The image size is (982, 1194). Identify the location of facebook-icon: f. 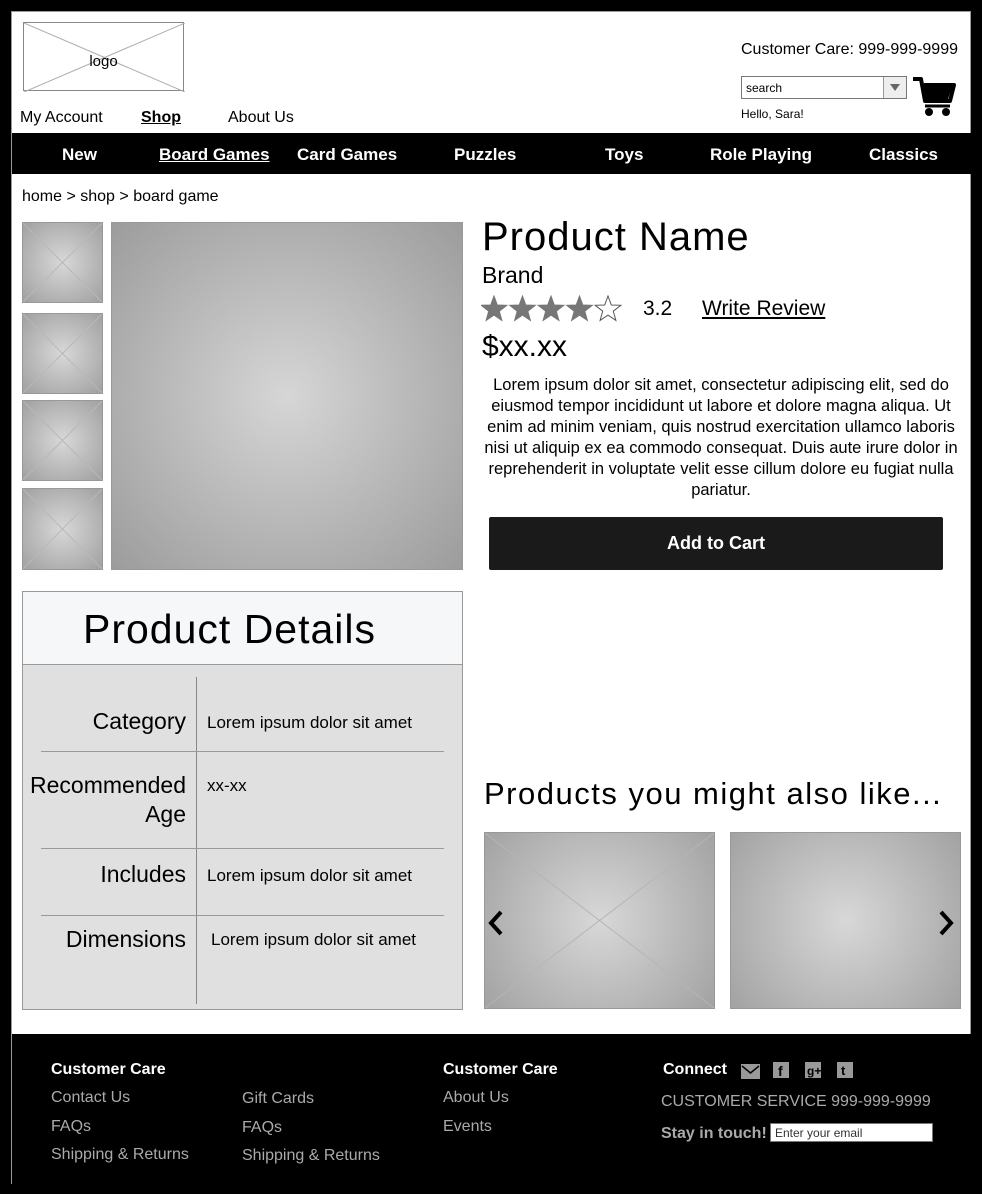
(781, 1070).